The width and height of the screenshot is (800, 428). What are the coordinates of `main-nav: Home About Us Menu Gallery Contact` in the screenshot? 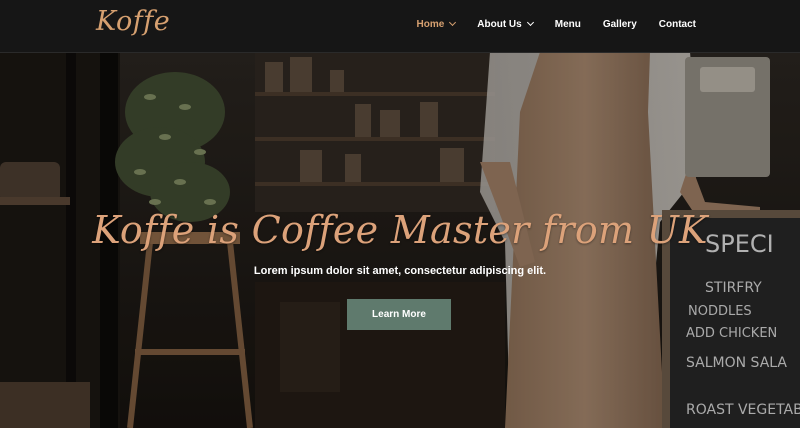 It's located at (545, 24).